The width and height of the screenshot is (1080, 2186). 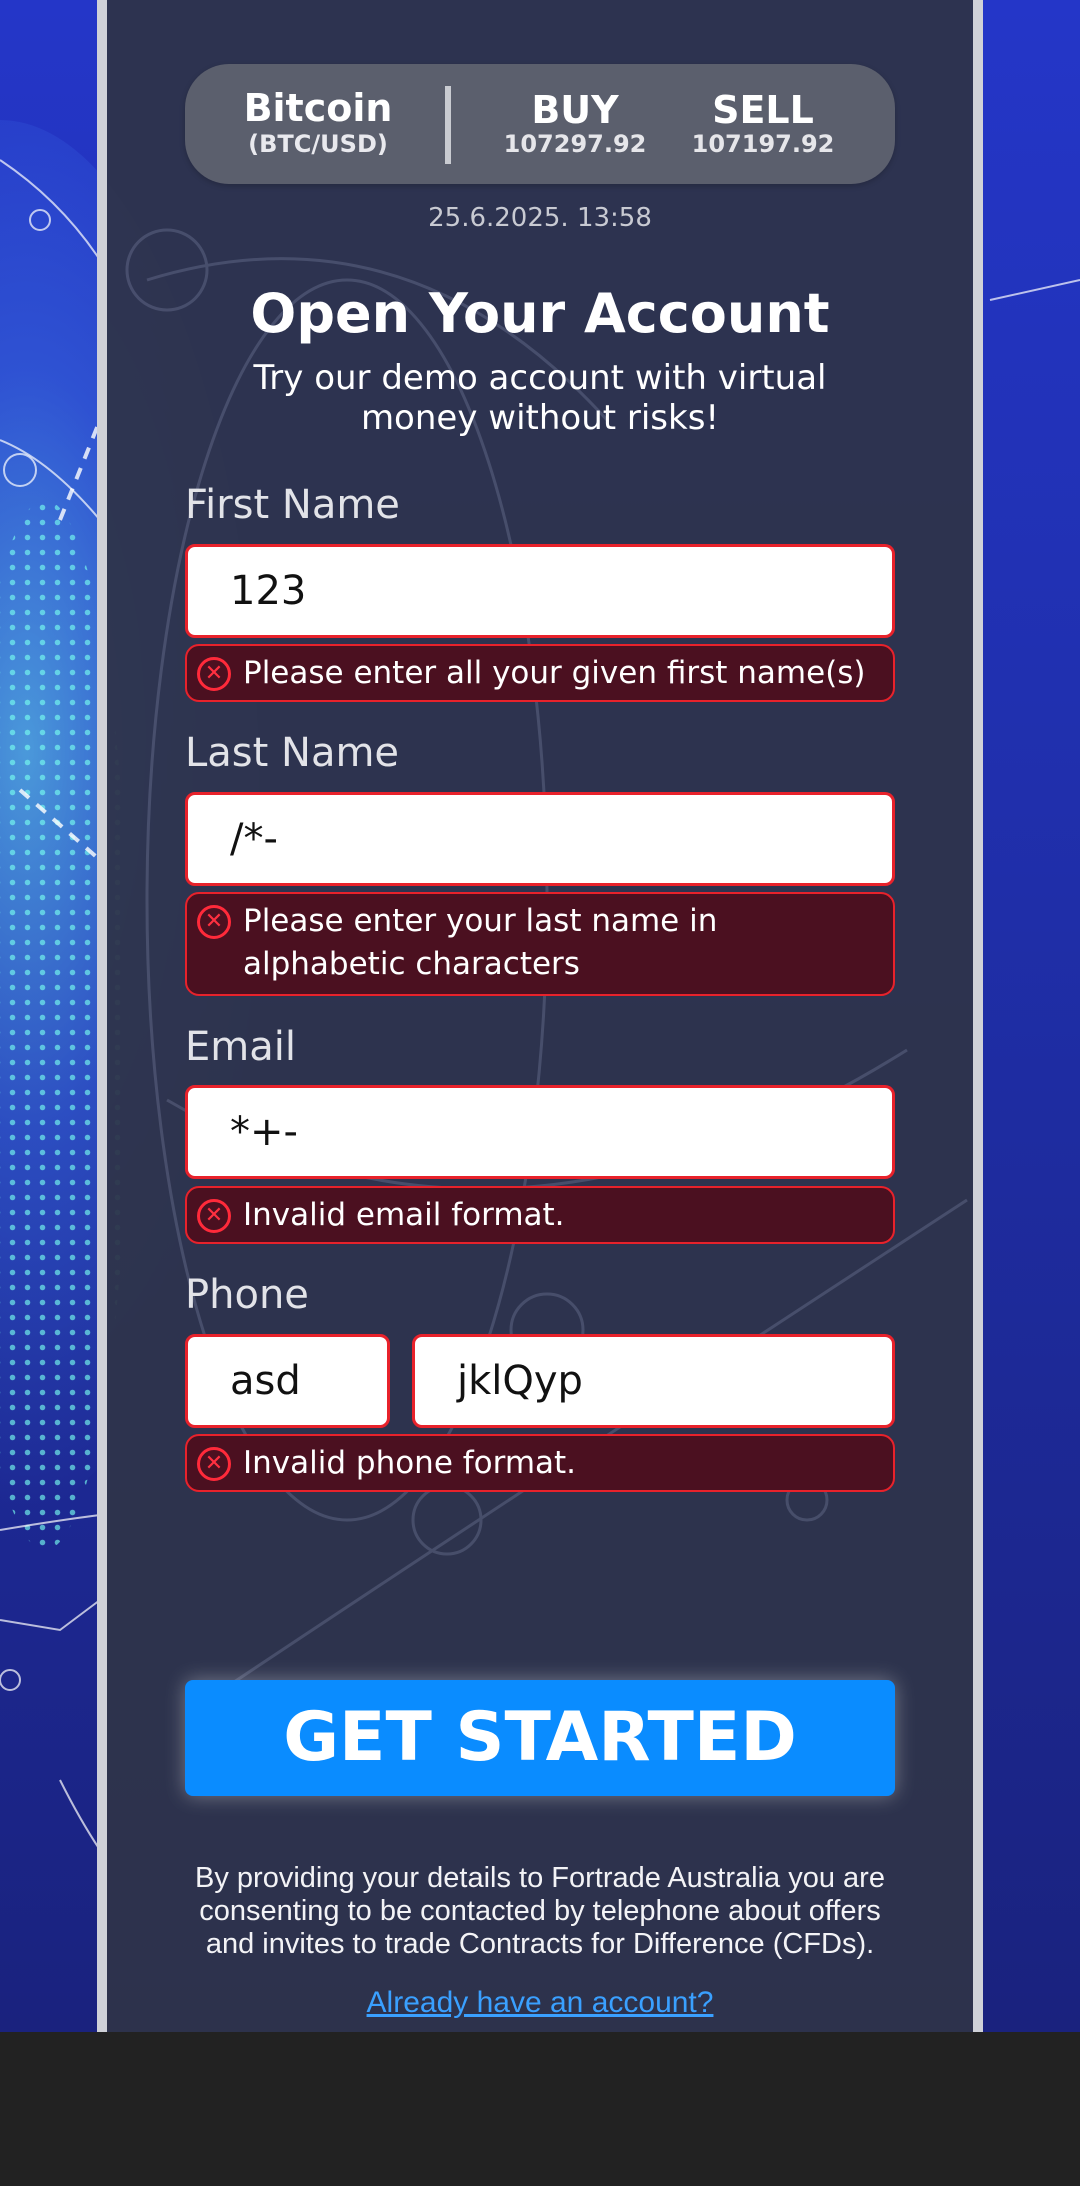 What do you see at coordinates (247, 1295) in the screenshot?
I see `phone-label: Phone` at bounding box center [247, 1295].